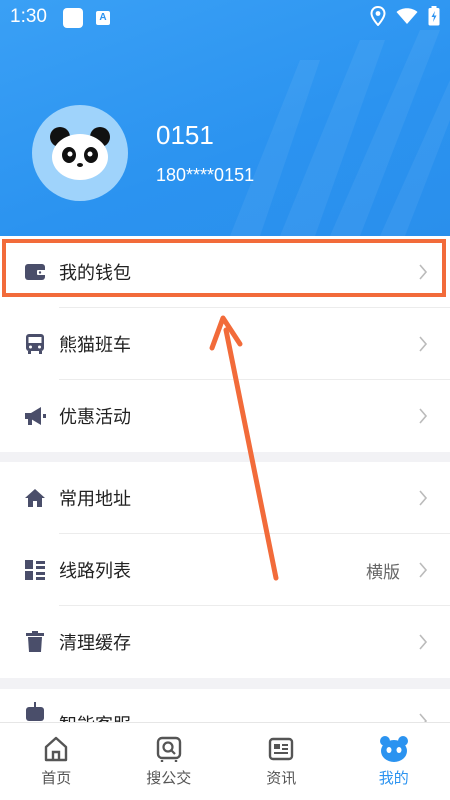 Image resolution: width=450 pixels, height=800 pixels. I want to click on home-outline-icon, so click(56, 749).